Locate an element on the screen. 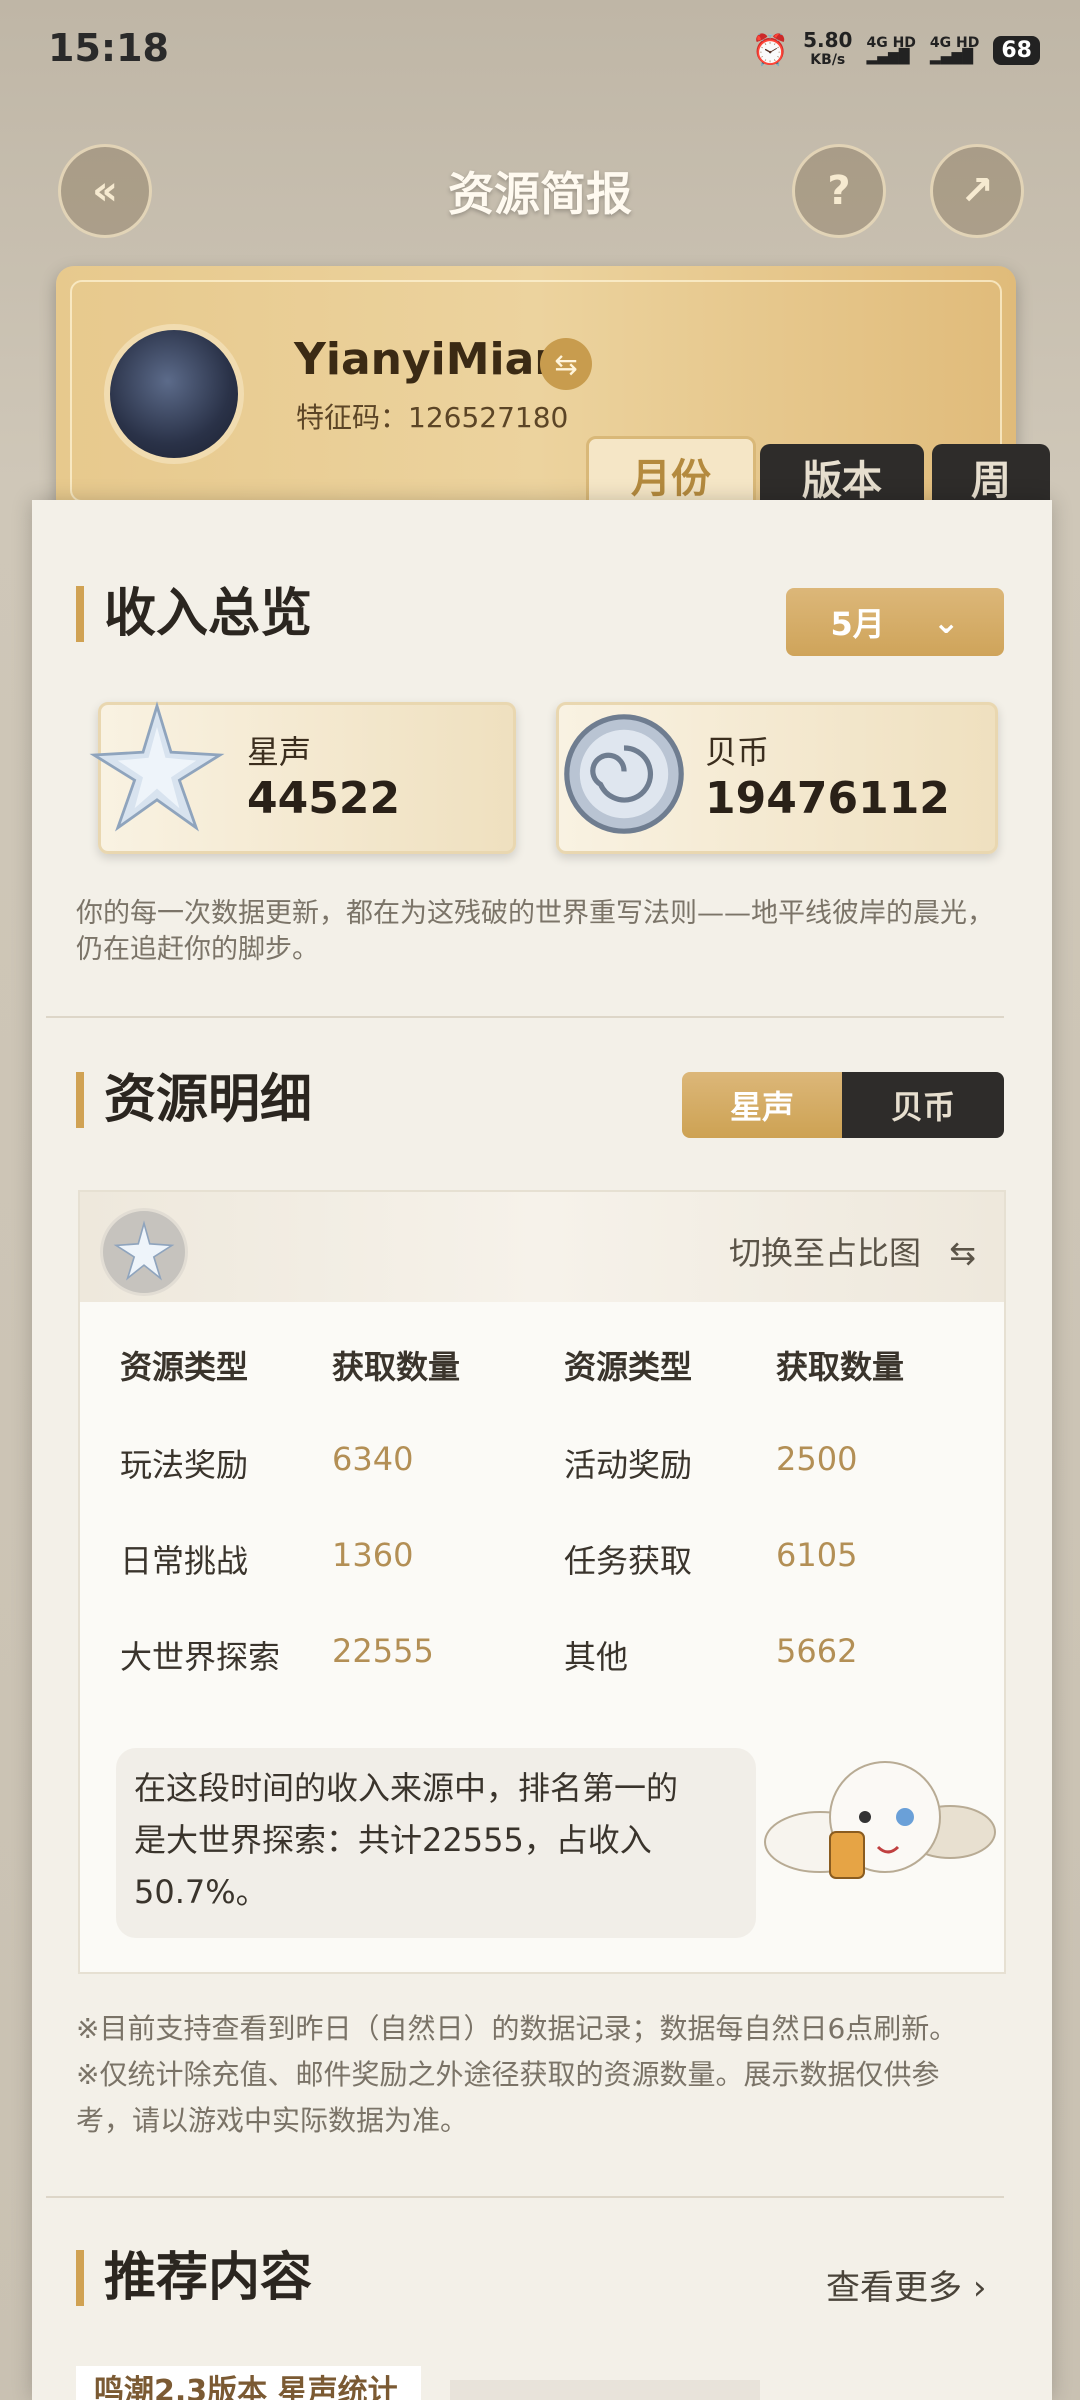 This screenshot has height=2400, width=1080. net-speed: 5.80 KB/s is located at coordinates (828, 48).